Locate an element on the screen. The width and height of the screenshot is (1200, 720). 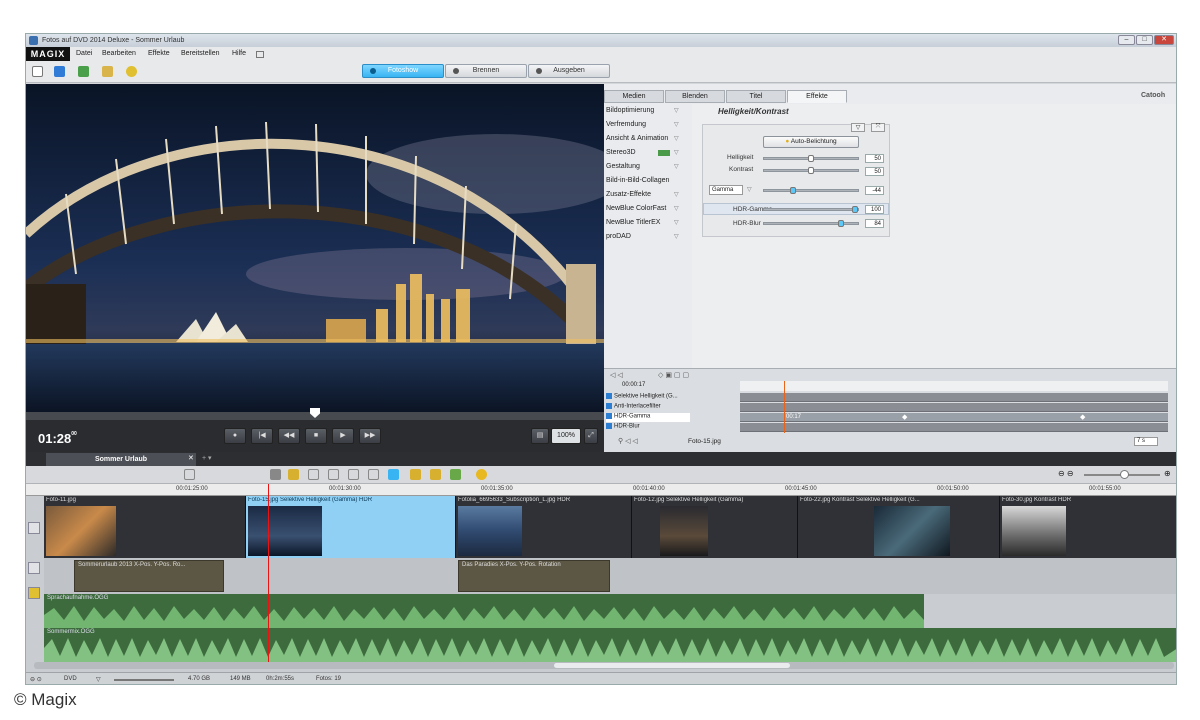
list-item: proDAD ▽ is located at coordinates (642, 236).